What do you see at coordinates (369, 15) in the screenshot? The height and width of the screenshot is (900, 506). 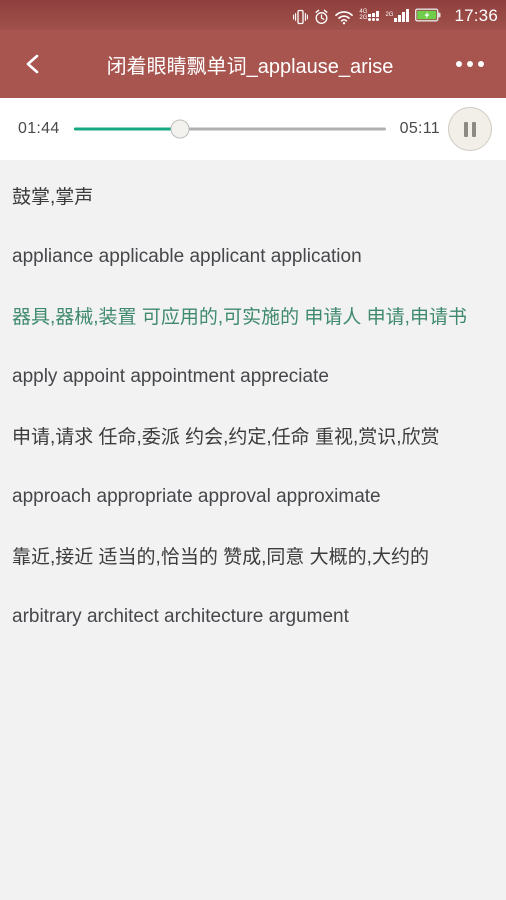 I see `signal-4g2g-icon: 4G 2G` at bounding box center [369, 15].